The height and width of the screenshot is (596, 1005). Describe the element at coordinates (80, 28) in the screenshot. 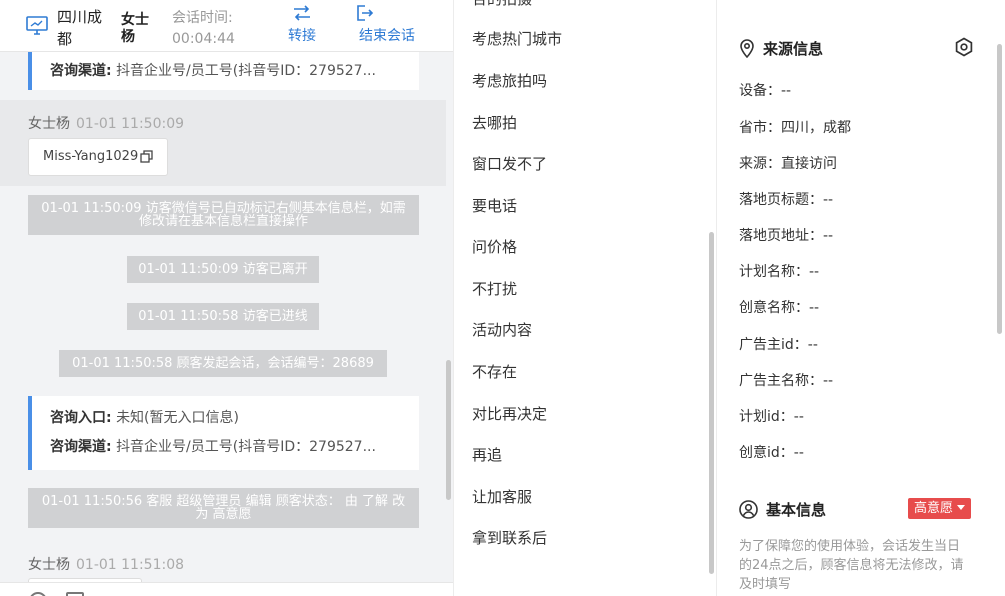

I see `visitor-location: 四川成都` at that location.